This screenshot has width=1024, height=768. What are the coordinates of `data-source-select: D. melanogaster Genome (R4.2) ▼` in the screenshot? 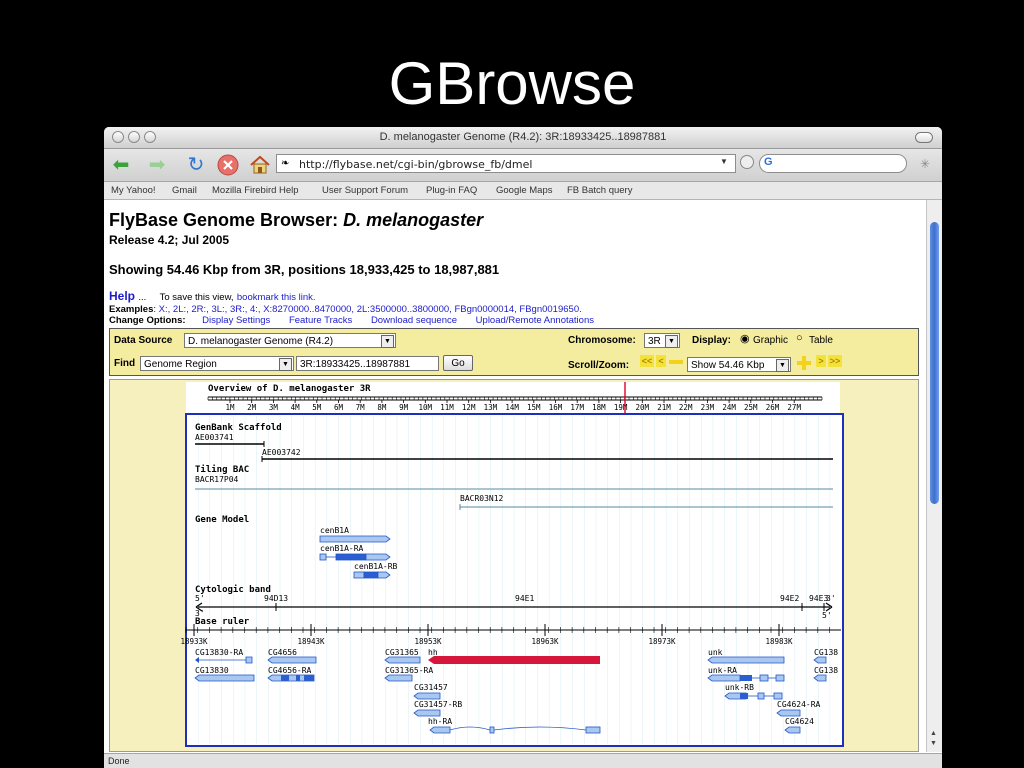 It's located at (290, 340).